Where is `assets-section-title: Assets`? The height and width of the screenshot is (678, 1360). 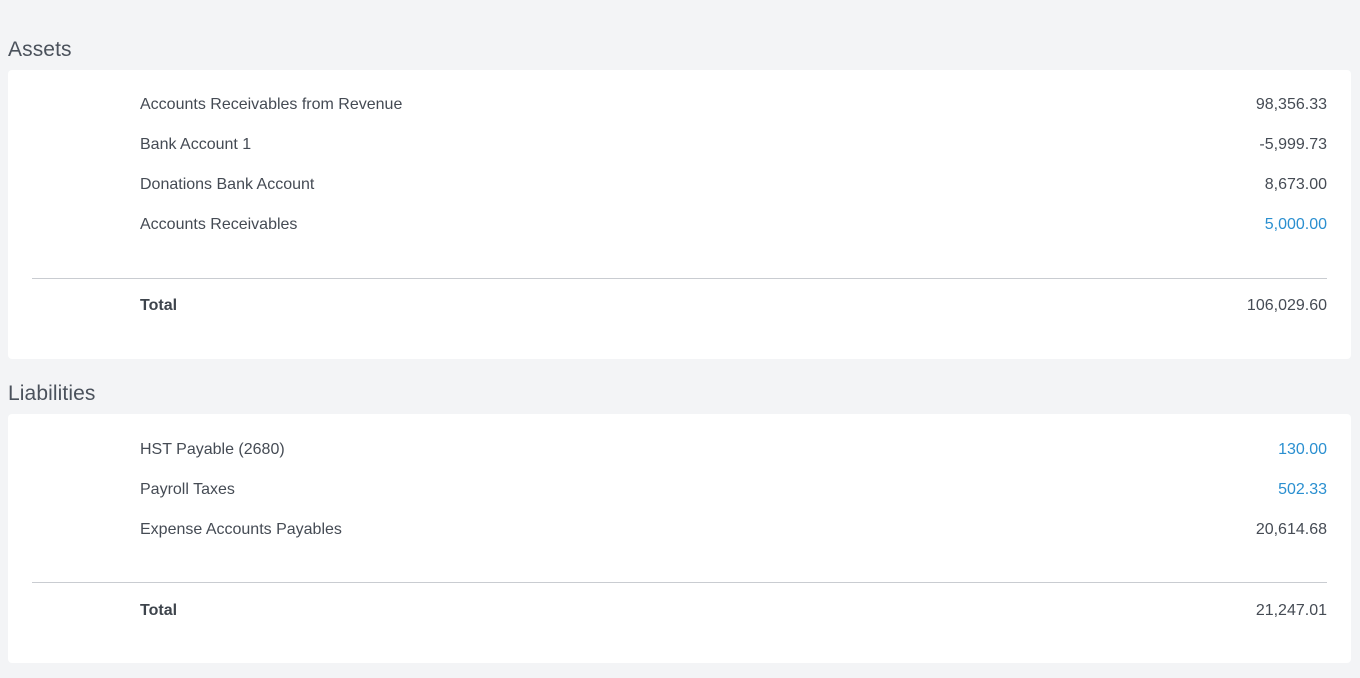
assets-section-title: Assets is located at coordinates (40, 49).